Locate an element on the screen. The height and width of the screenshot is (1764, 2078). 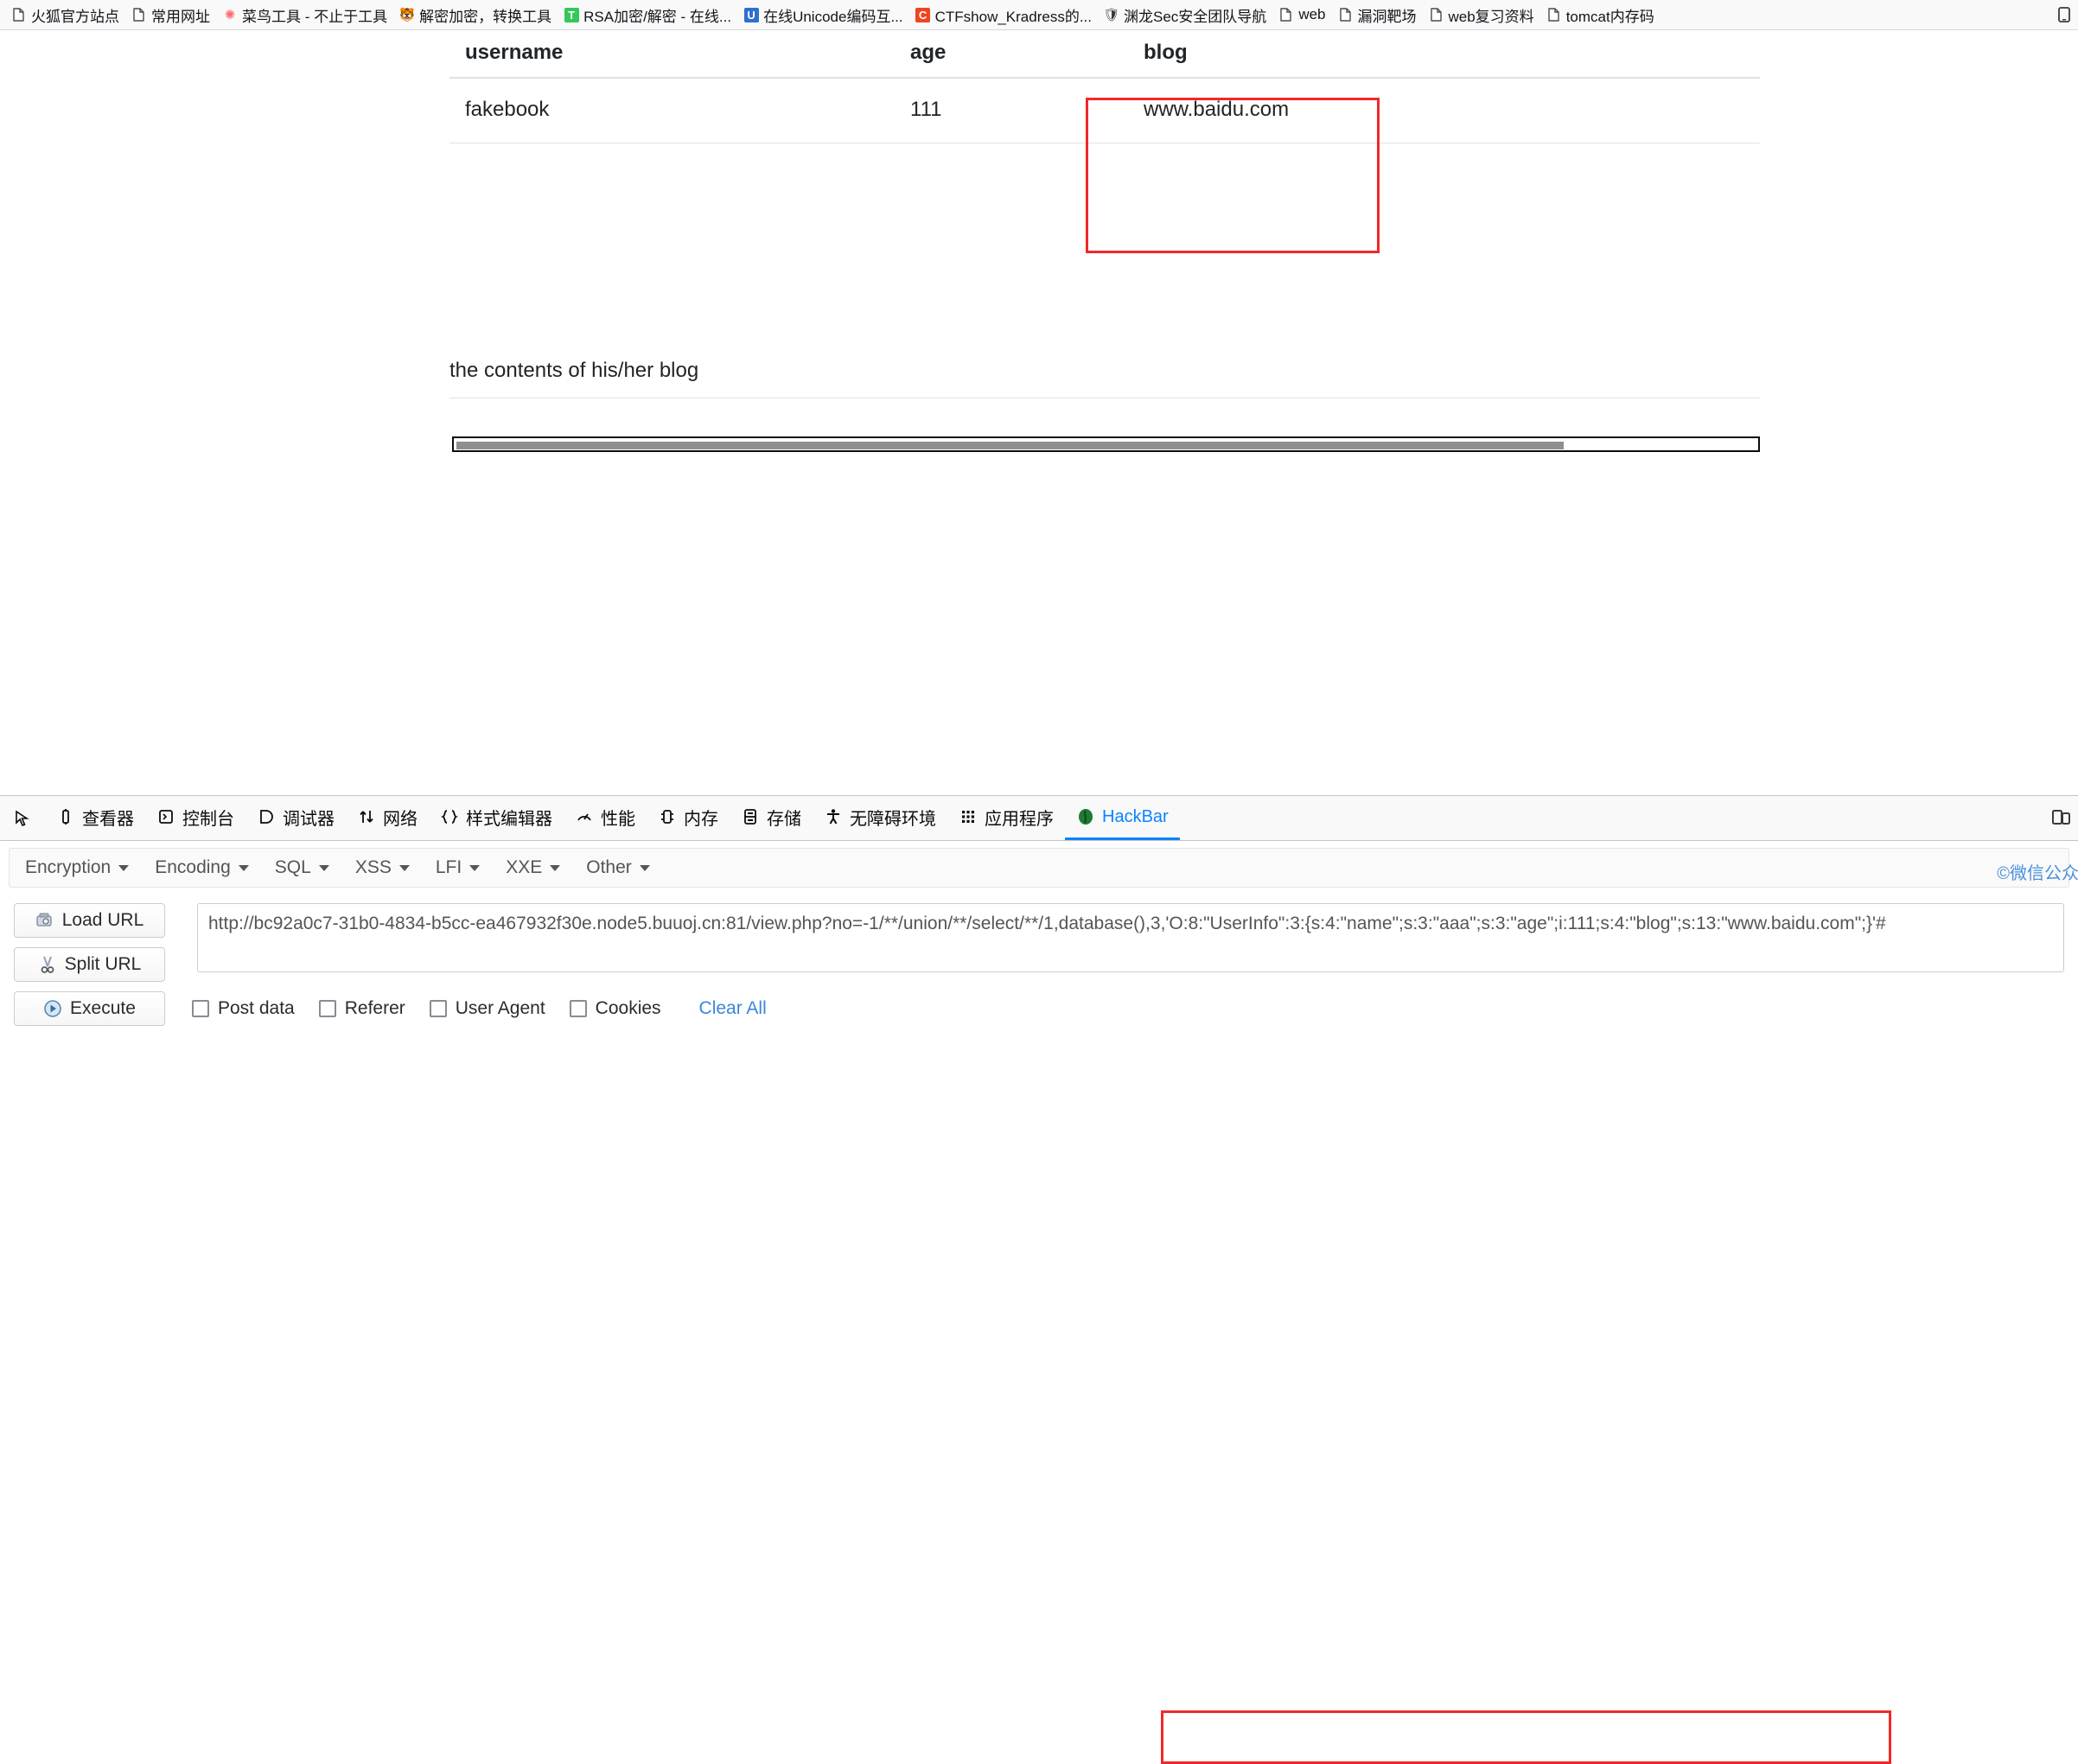
cainiao-icon: ✺ is located at coordinates (230, 14).